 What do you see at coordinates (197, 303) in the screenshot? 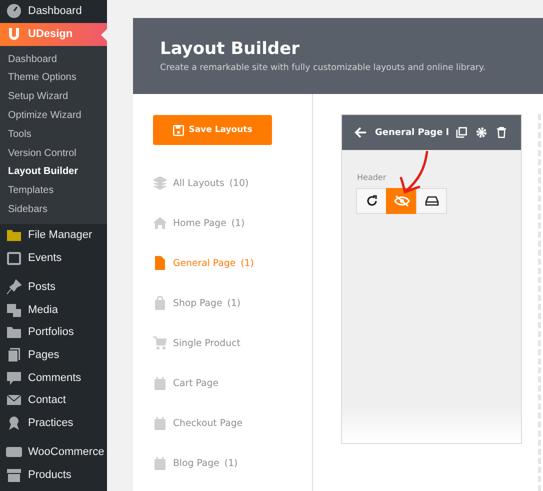
I see `category-label: Shop Page` at bounding box center [197, 303].